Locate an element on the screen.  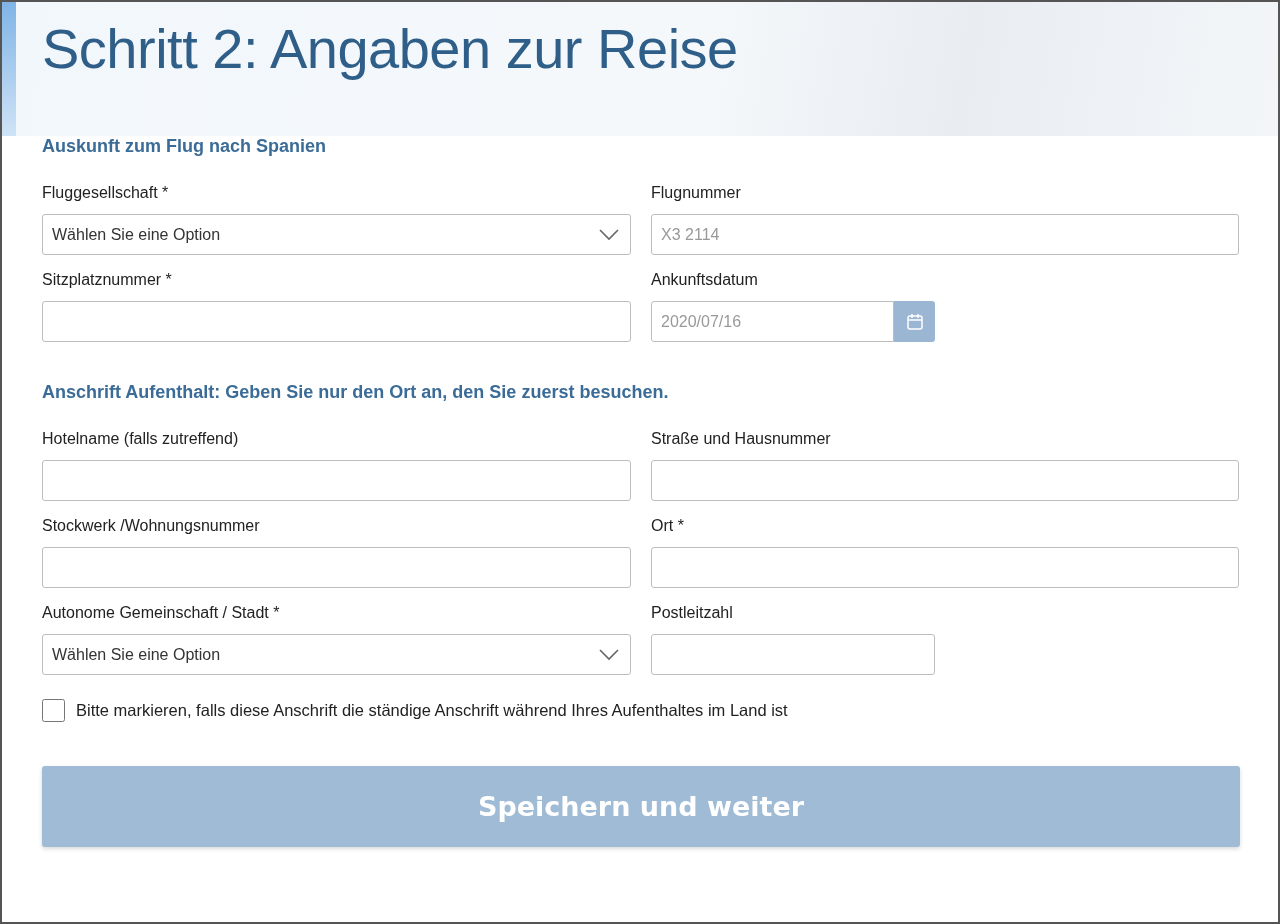
calendar-button is located at coordinates (914, 321).